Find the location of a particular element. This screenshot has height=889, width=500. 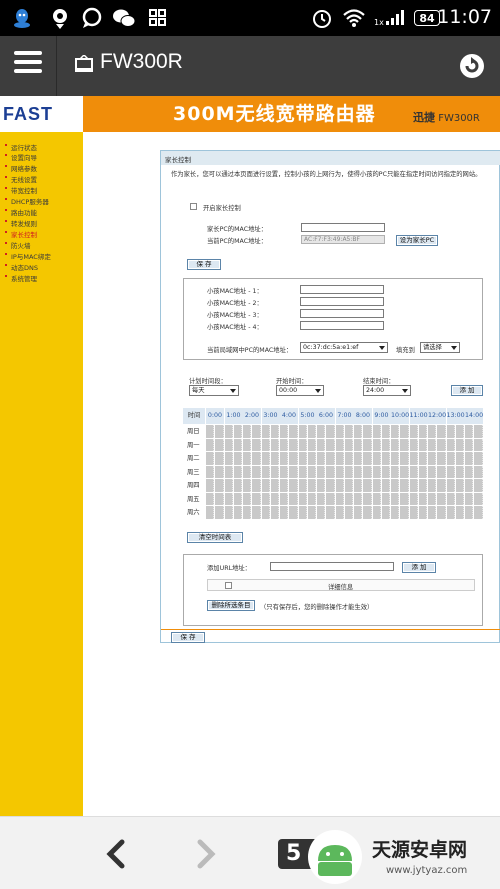

start-time-select: 00:00 is located at coordinates (300, 390).